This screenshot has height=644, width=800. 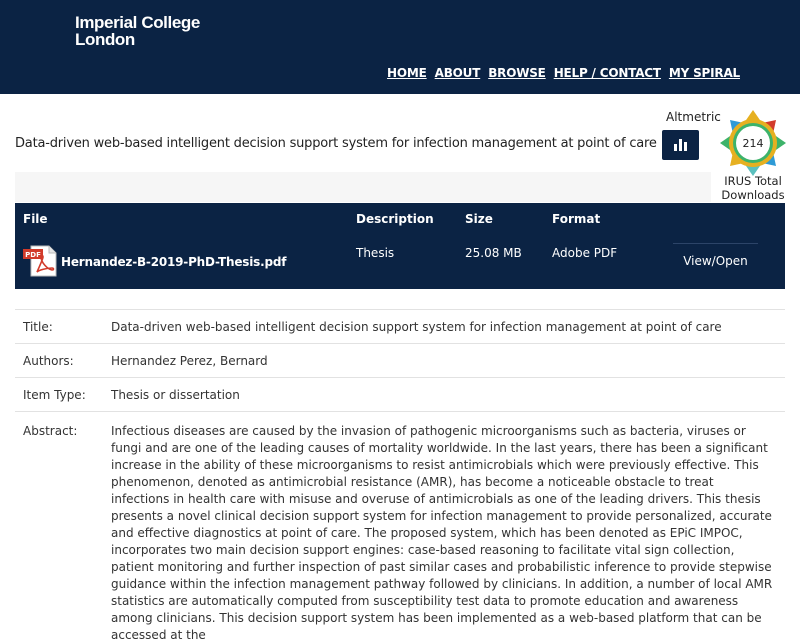 I want to click on item-toolbar-strip, so click(x=363, y=187).